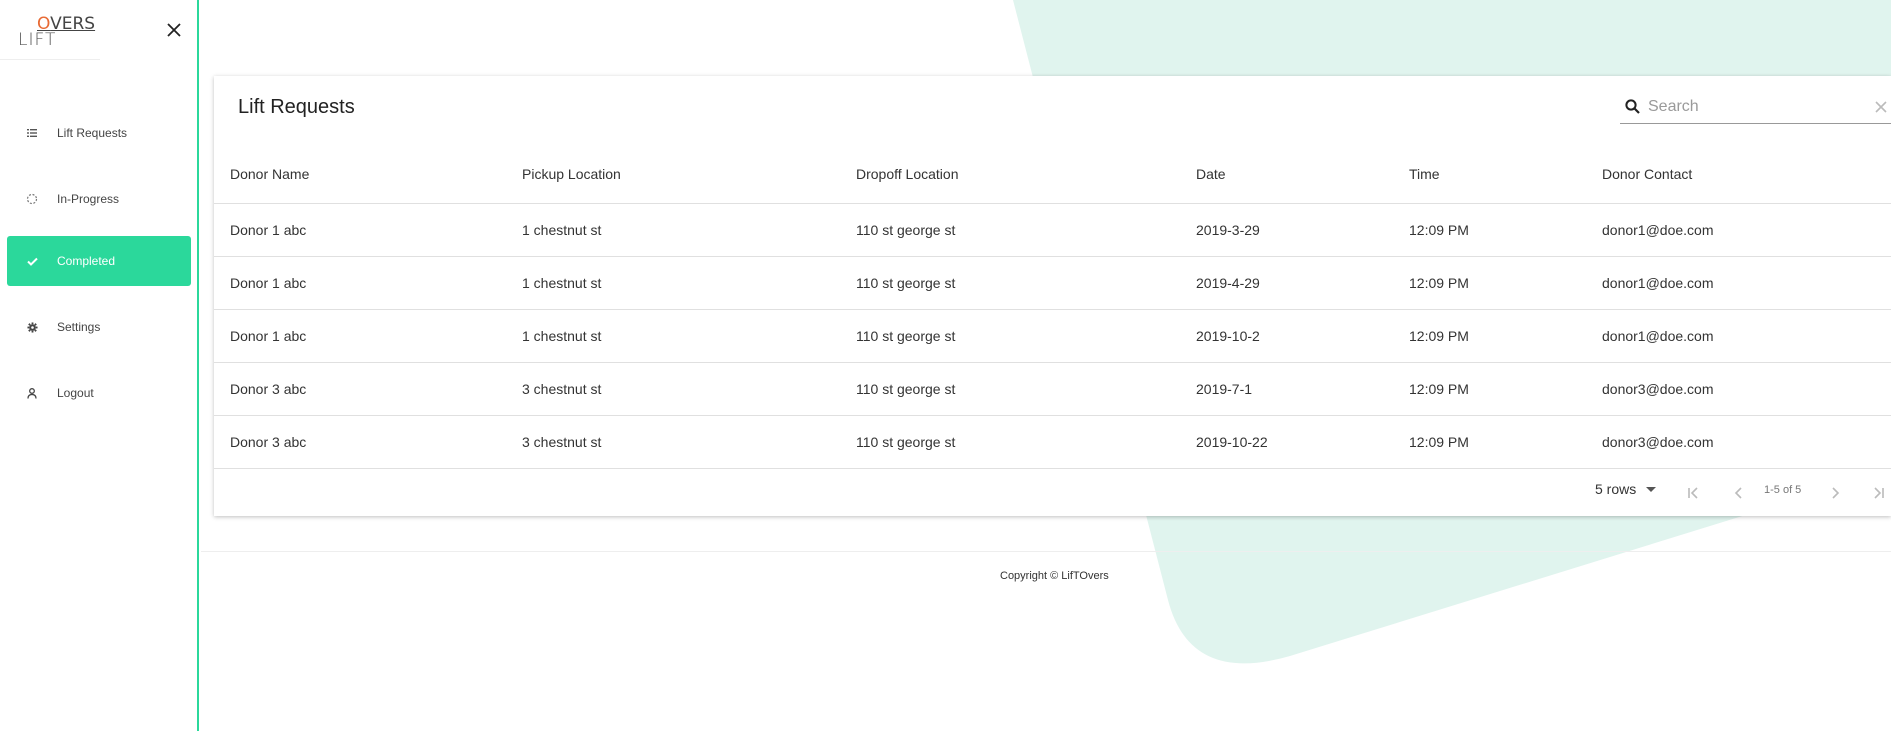 Image resolution: width=1891 pixels, height=731 pixels. Describe the element at coordinates (1286, 442) in the screenshot. I see `cell-date: 2019-10-22` at that location.